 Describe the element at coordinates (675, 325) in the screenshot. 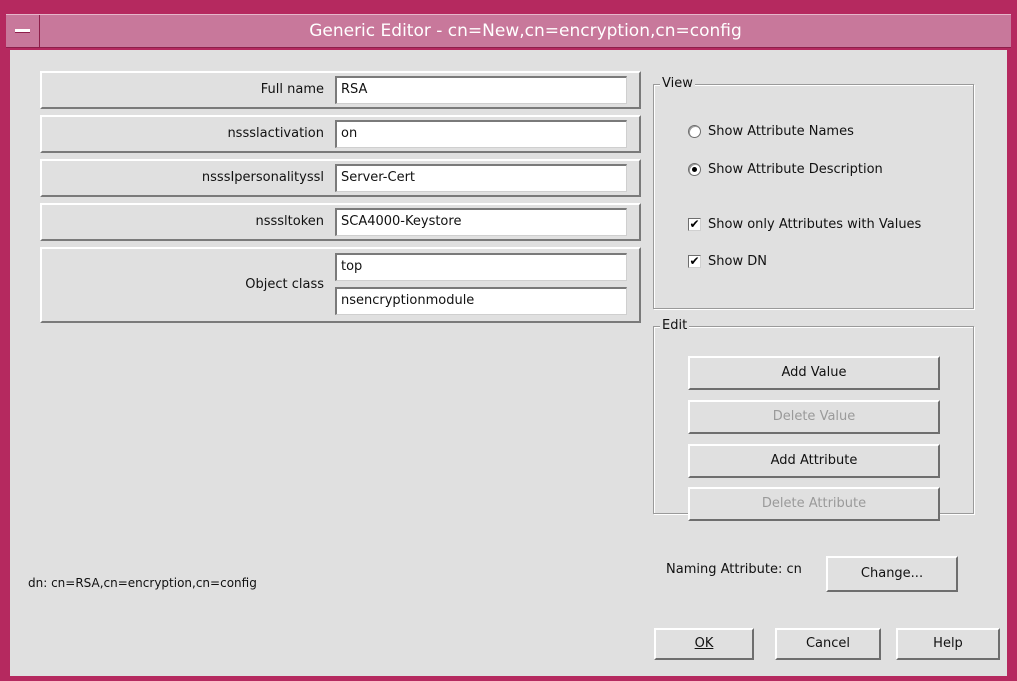

I see `edit-group-legend: Edit` at that location.